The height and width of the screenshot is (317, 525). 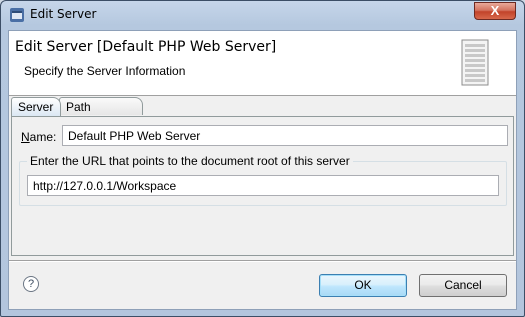 What do you see at coordinates (285, 135) in the screenshot?
I see `name-input: Default PHP Web Server` at bounding box center [285, 135].